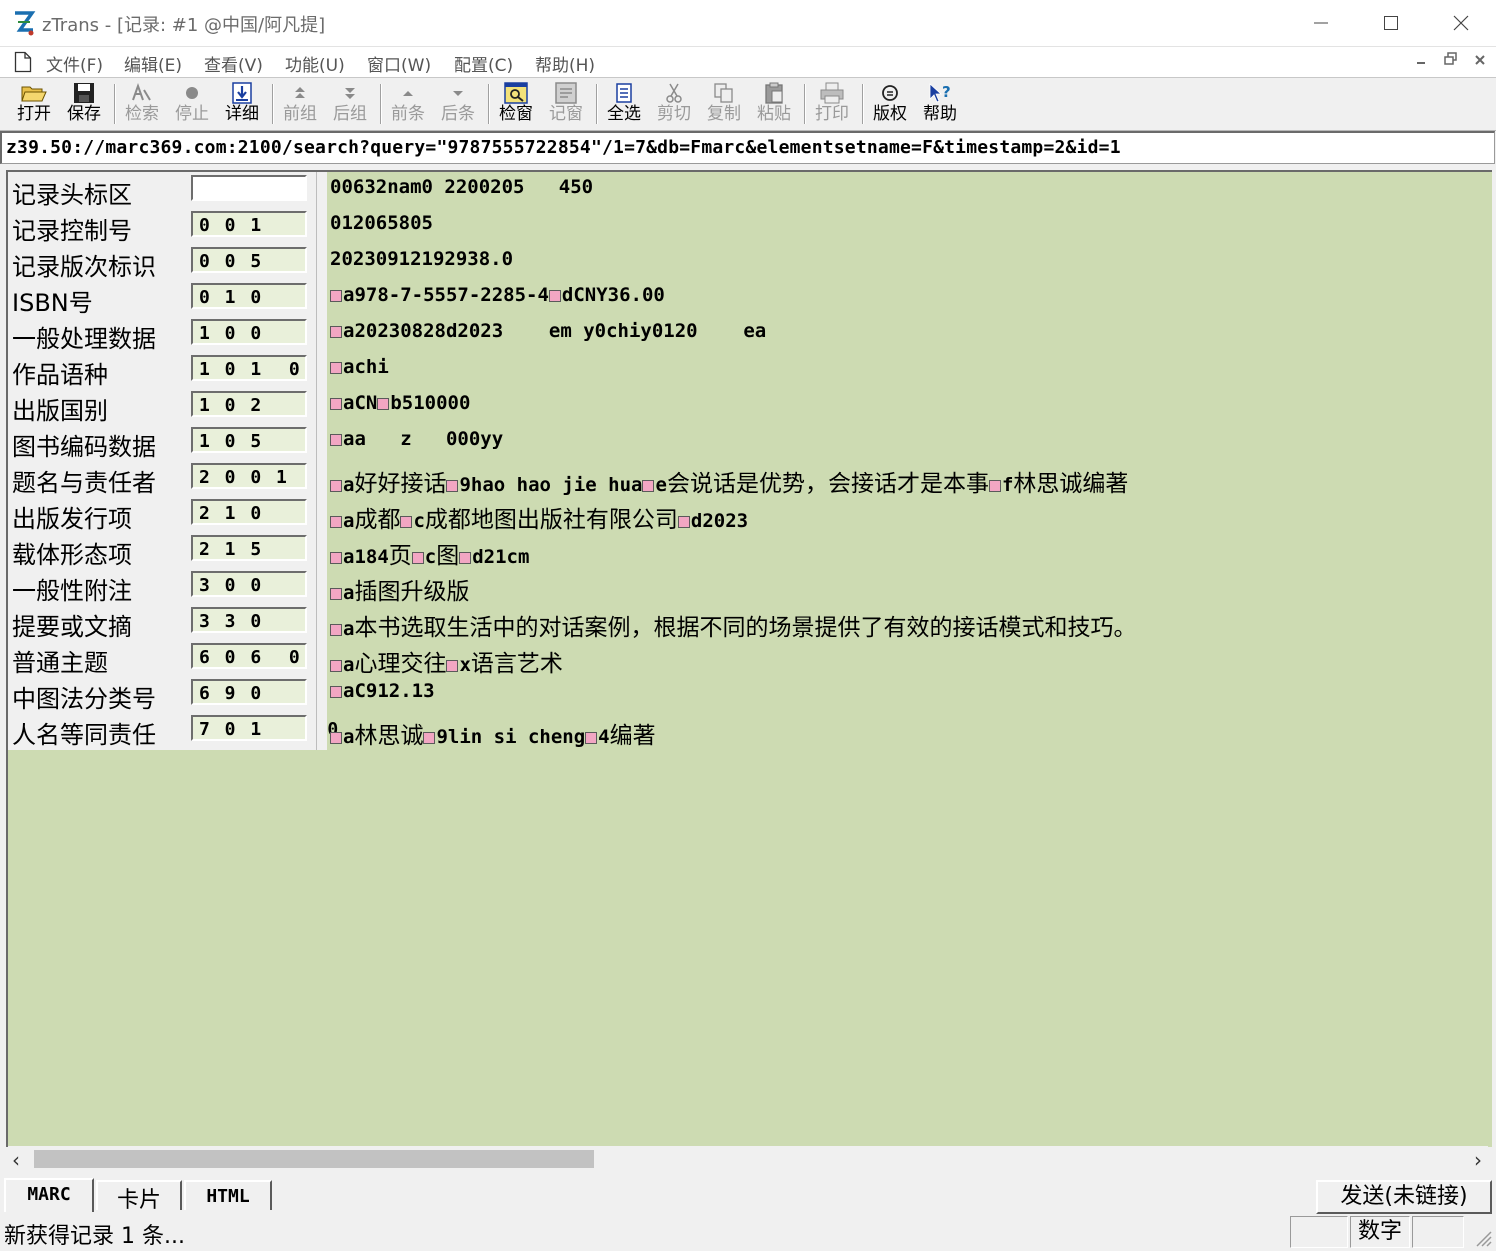 Image resolution: width=1496 pixels, height=1251 pixels. I want to click on field-content-segment: a184, so click(366, 557).